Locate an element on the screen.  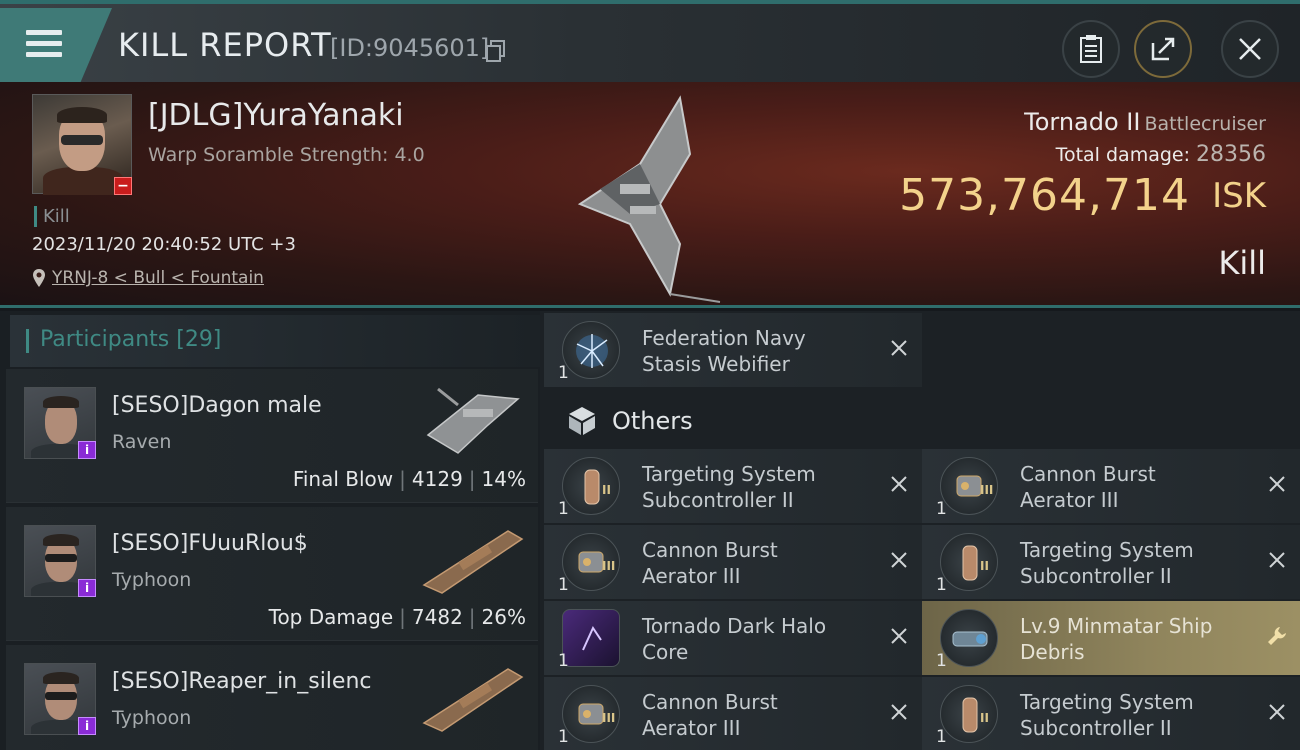
participants-header: Participants [29] is located at coordinates (275, 341).